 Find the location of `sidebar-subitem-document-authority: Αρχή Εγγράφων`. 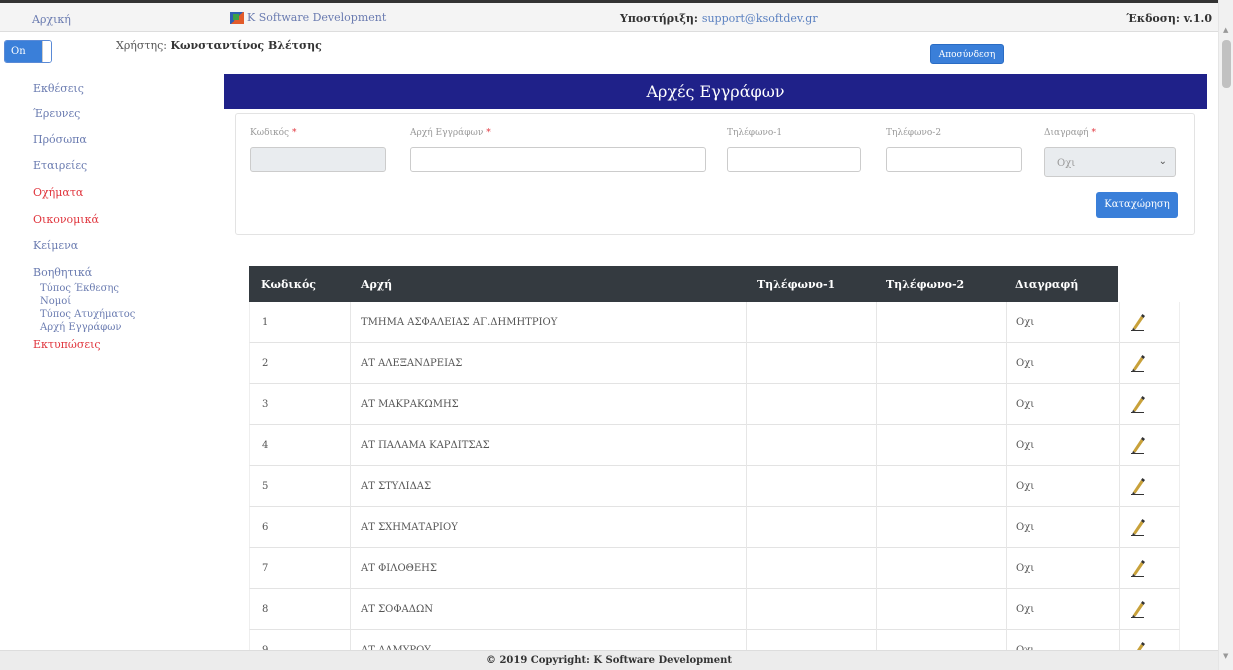

sidebar-subitem-document-authority: Αρχή Εγγράφων is located at coordinates (80, 327).